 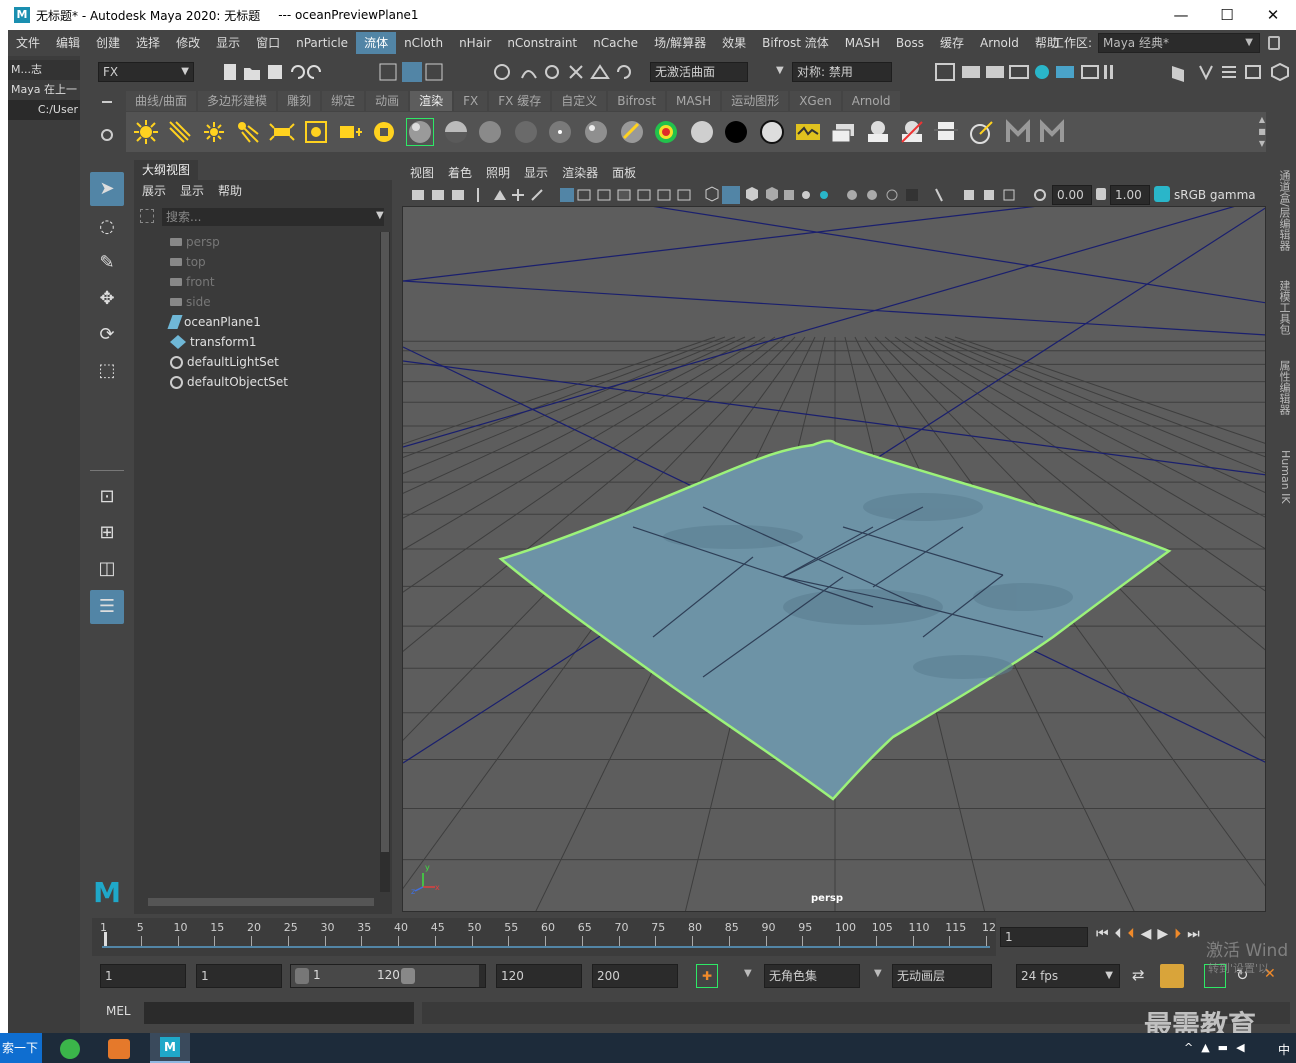 I want to click on maximize-button: ☐, so click(x=1227, y=15).